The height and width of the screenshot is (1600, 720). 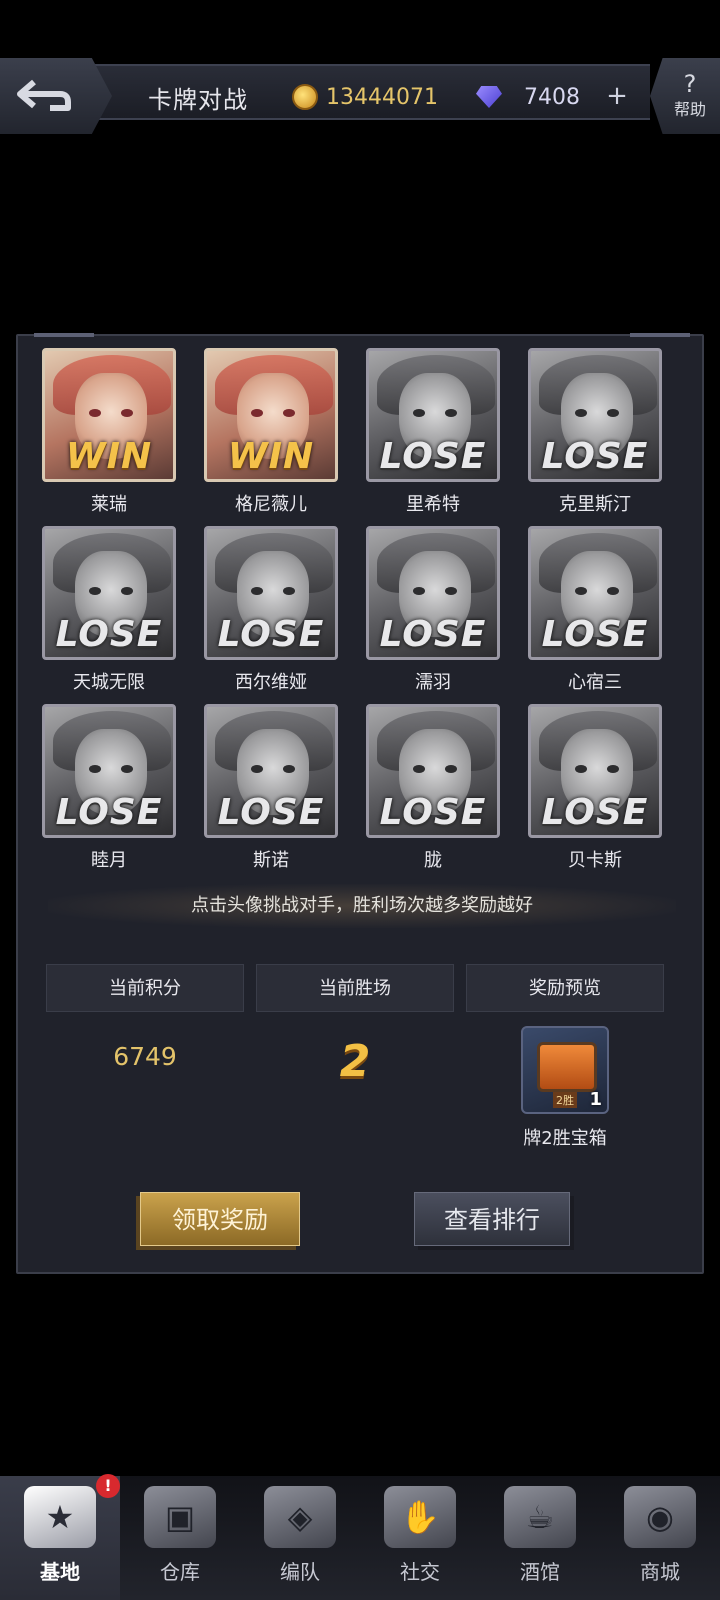 I want to click on opponent-card: LOSE 贝卡斯, so click(x=595, y=788).